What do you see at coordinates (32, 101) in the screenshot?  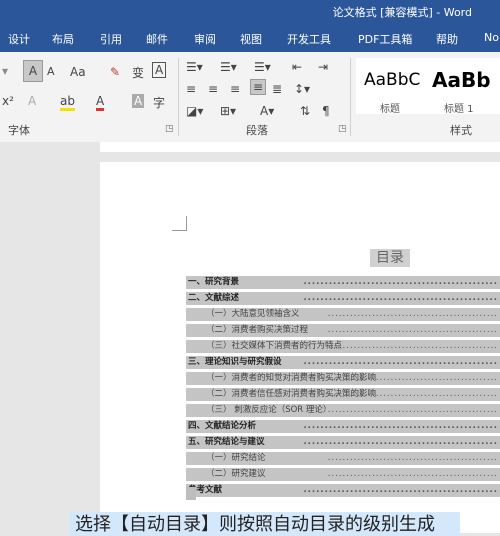 I see `text-effect-button: A` at bounding box center [32, 101].